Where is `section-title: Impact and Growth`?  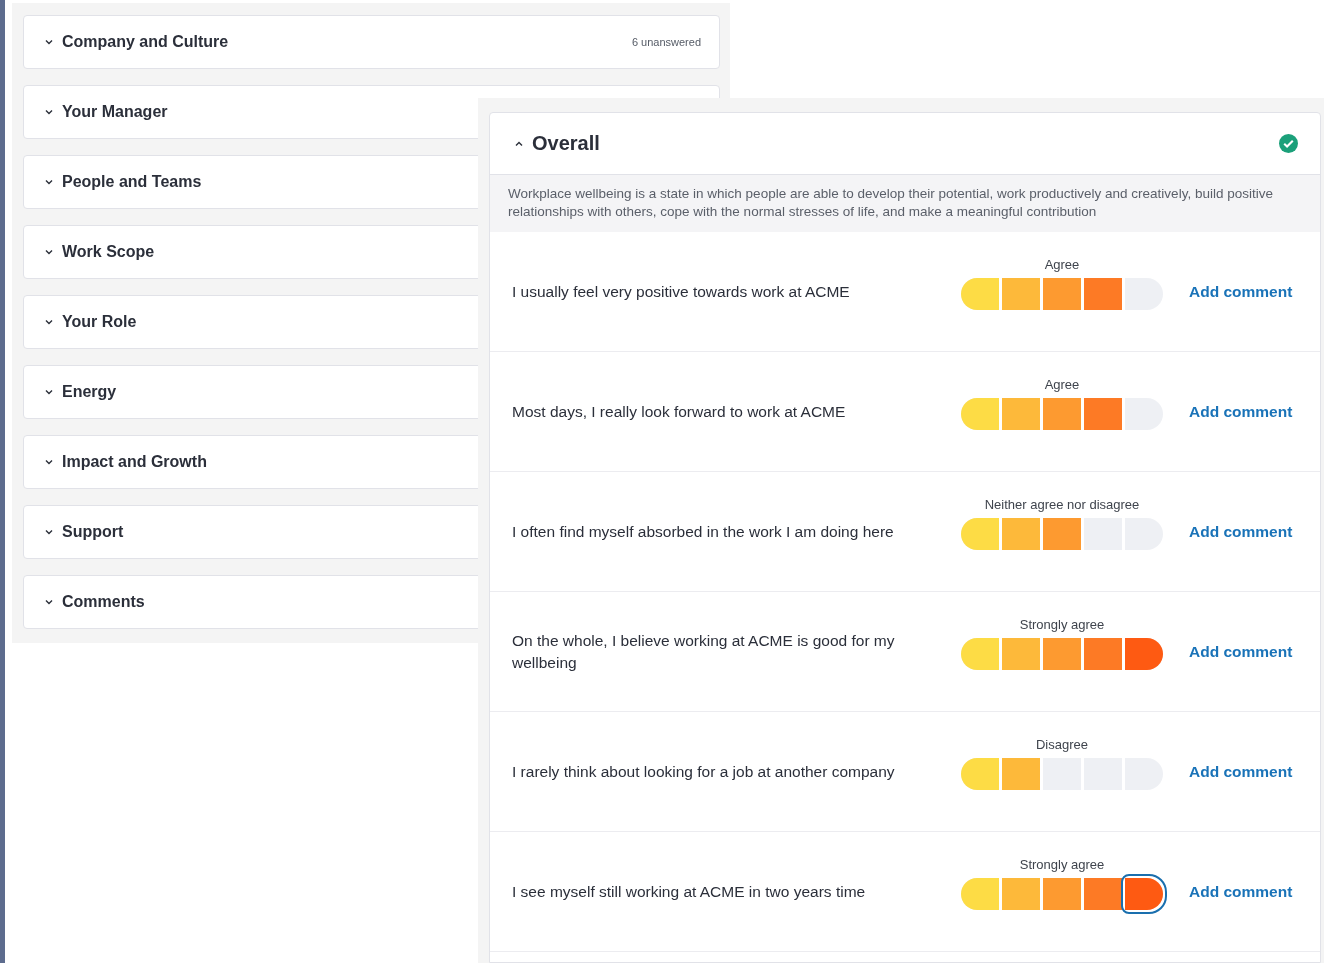
section-title: Impact and Growth is located at coordinates (134, 462).